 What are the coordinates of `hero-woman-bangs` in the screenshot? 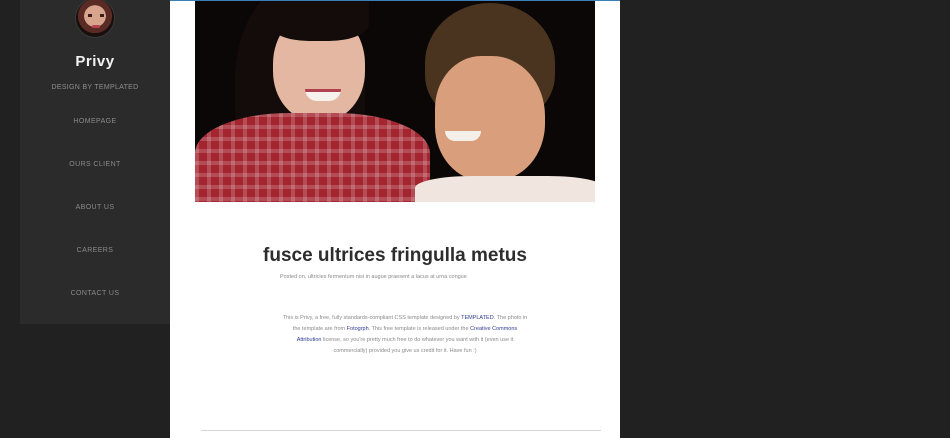 It's located at (319, 21).